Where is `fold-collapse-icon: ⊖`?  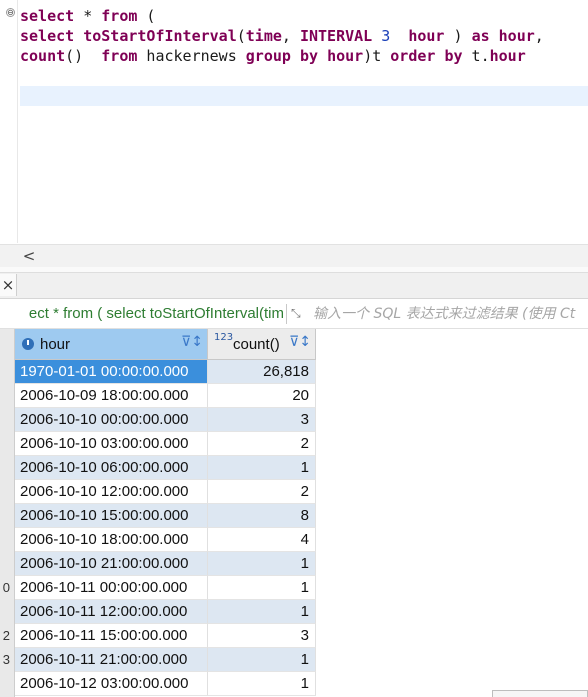 fold-collapse-icon: ⊖ is located at coordinates (10, 12).